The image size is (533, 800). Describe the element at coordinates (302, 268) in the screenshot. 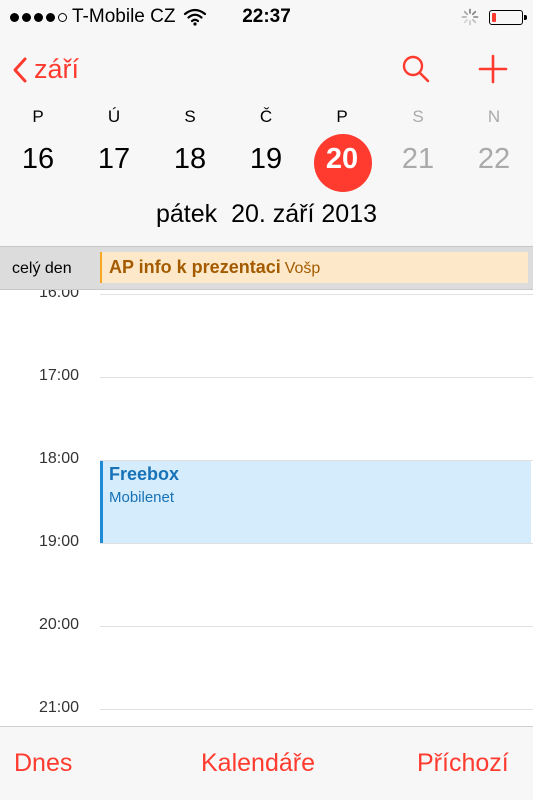

I see `event-location: Vošp` at that location.